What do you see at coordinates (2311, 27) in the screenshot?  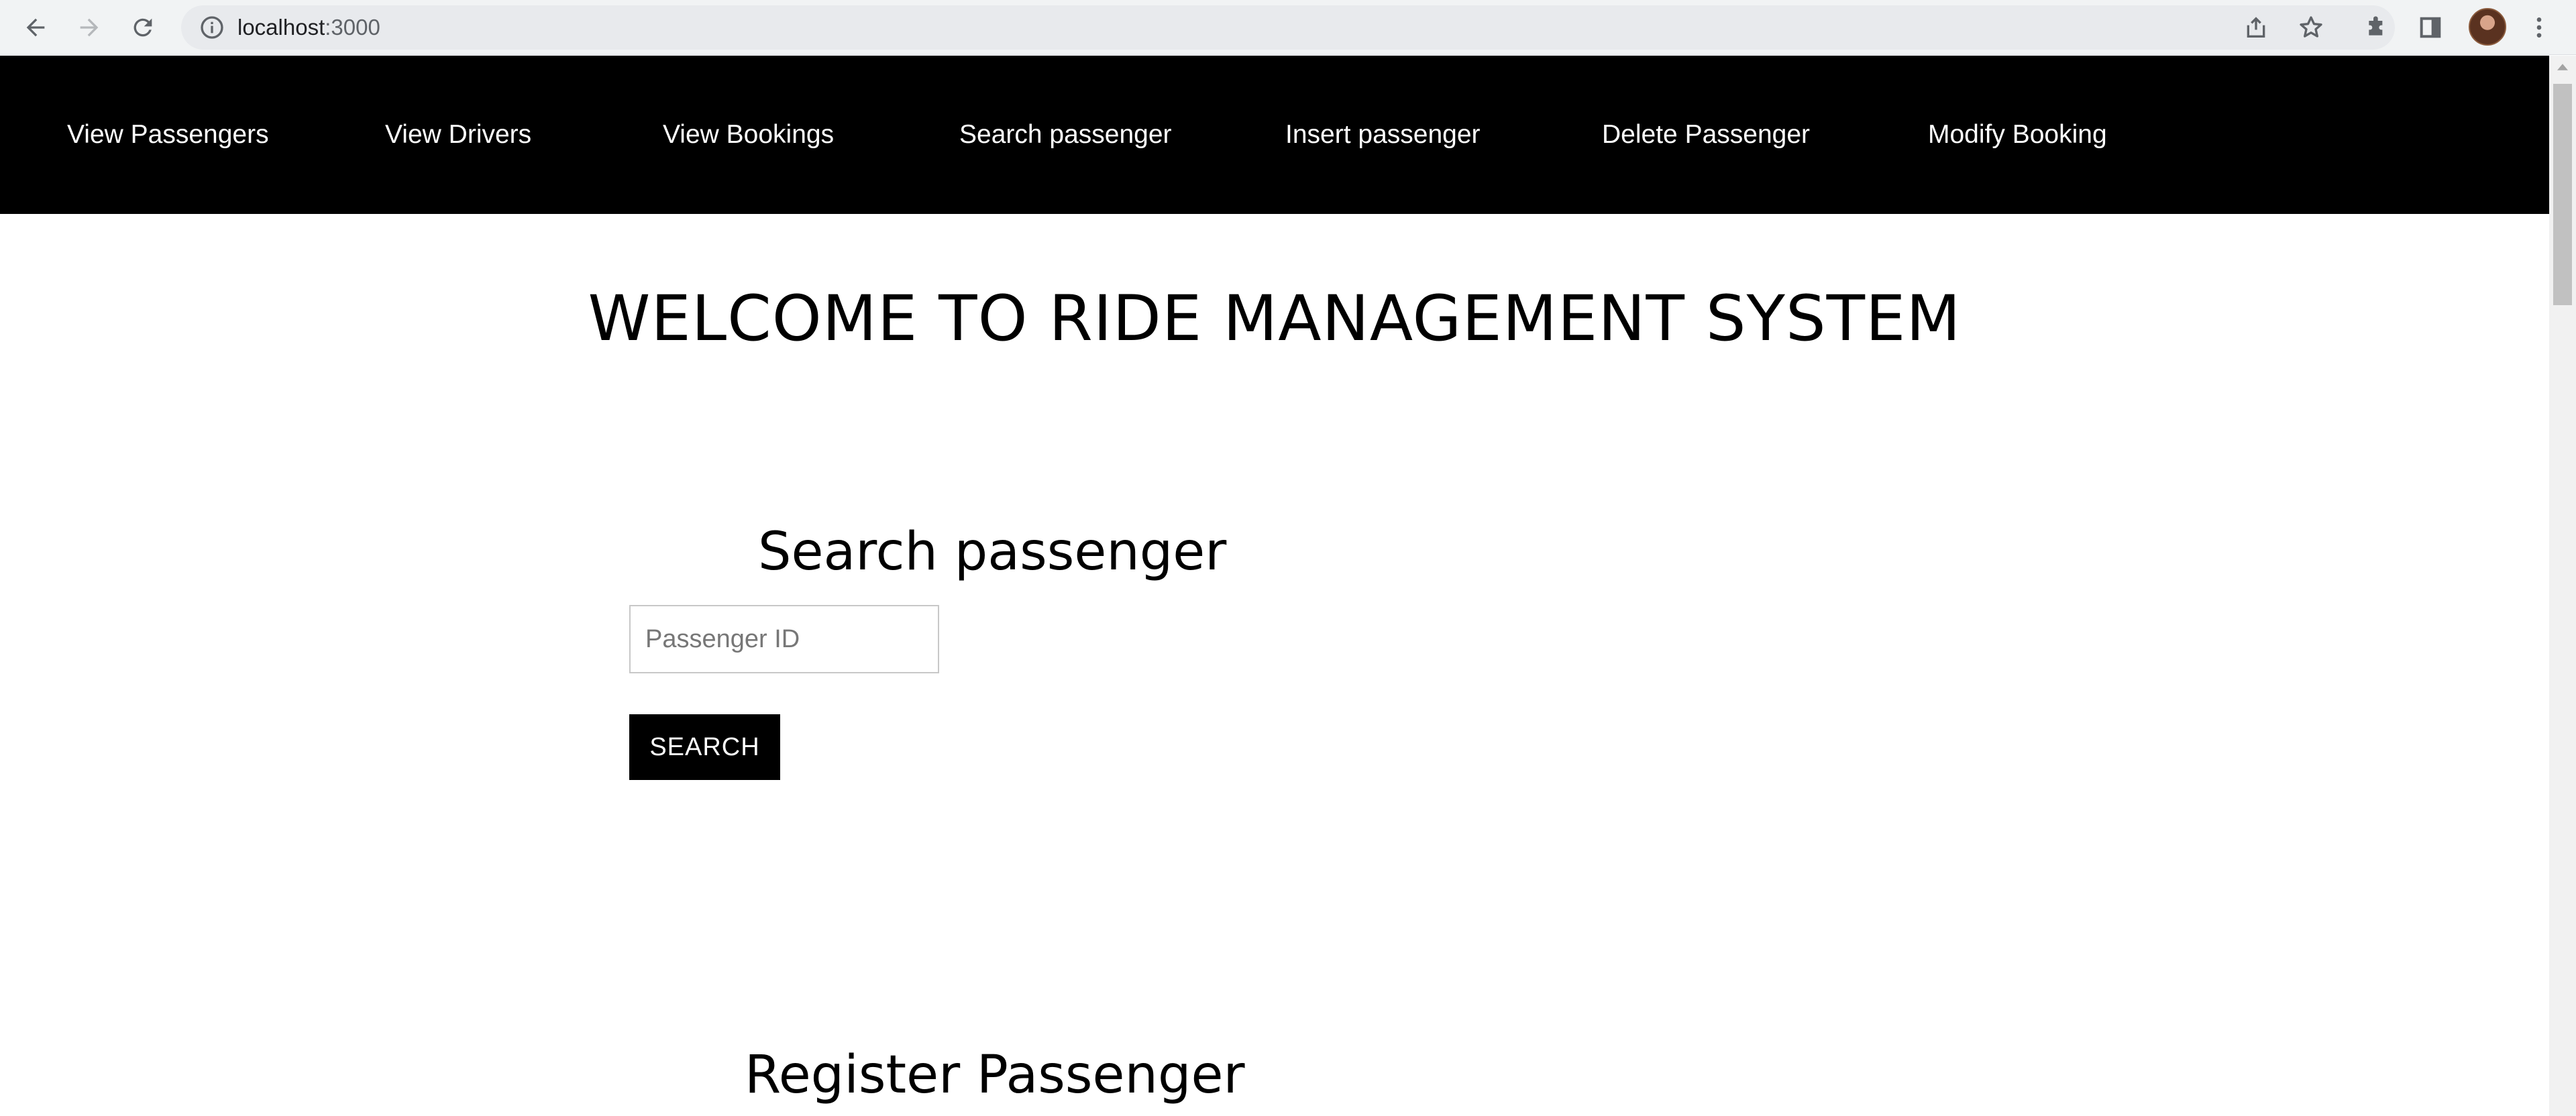 I see `bookmark-star-icon` at bounding box center [2311, 27].